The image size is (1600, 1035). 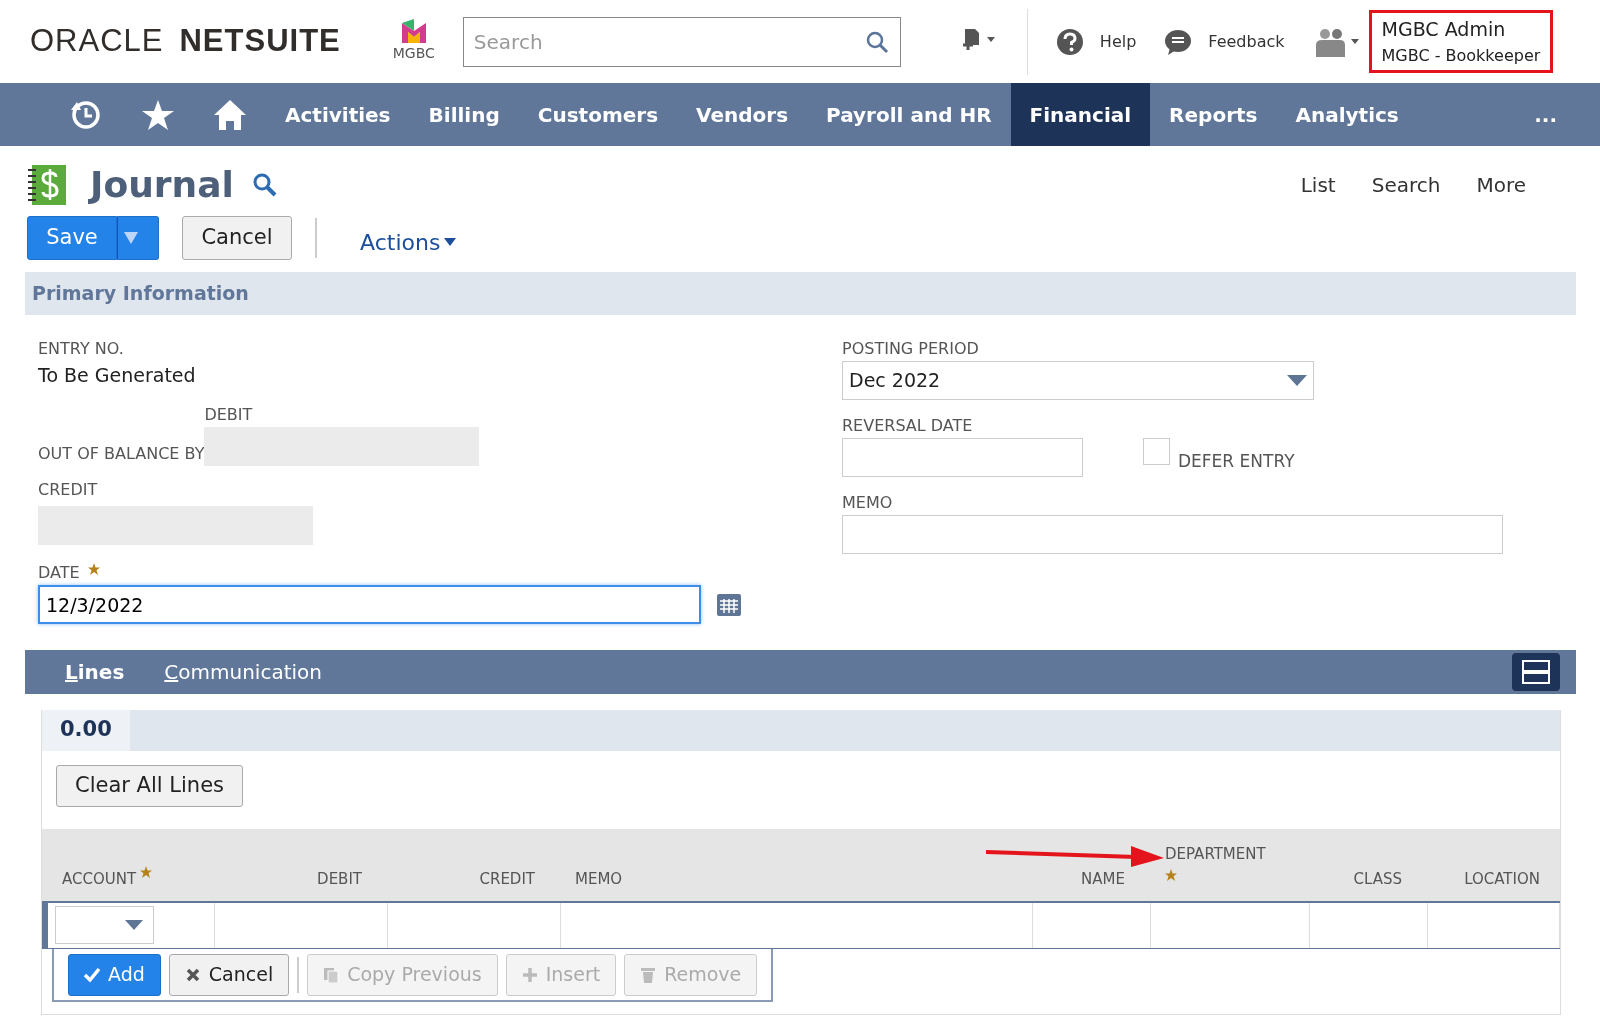 I want to click on field-label: ENTRY NO., so click(x=81, y=348).